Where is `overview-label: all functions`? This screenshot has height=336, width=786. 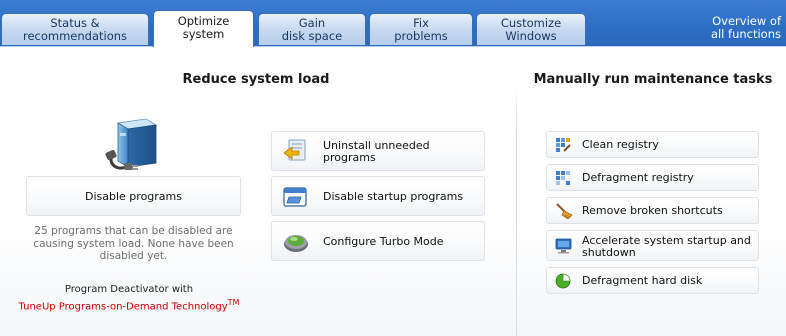
overview-label: all functions is located at coordinates (745, 34).